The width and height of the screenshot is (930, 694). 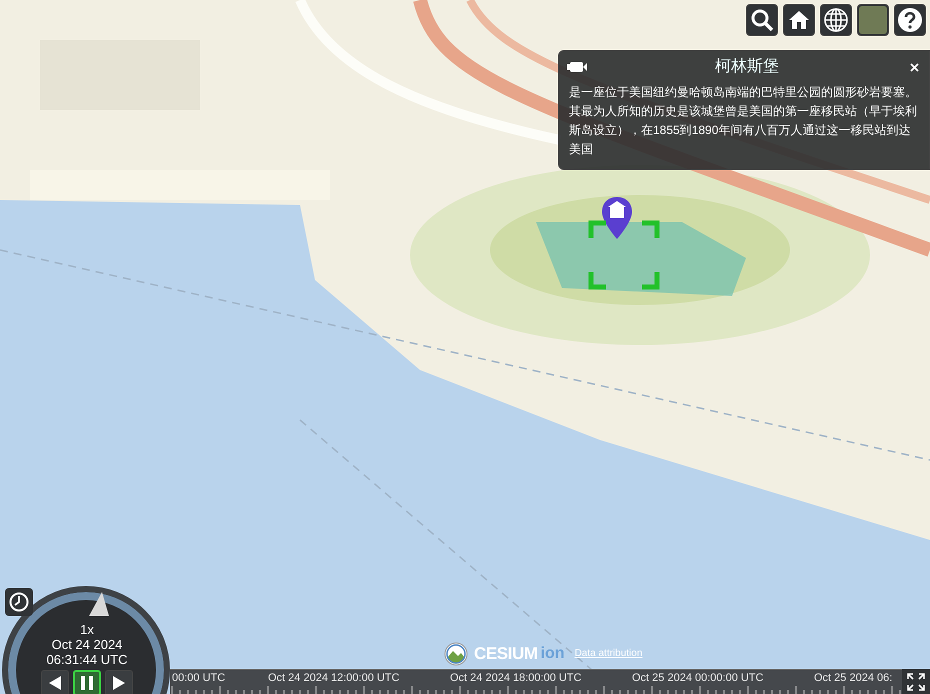 I want to click on help-icon, so click(x=910, y=20).